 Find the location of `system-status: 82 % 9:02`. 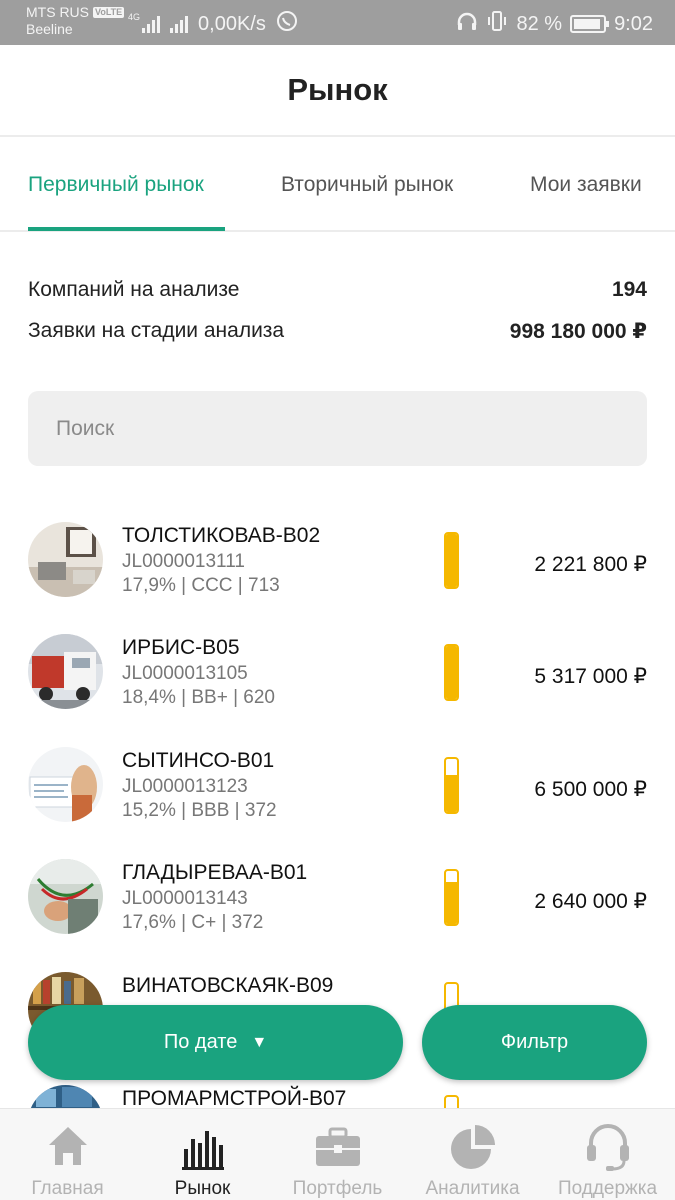

system-status: 82 % 9:02 is located at coordinates (554, 24).